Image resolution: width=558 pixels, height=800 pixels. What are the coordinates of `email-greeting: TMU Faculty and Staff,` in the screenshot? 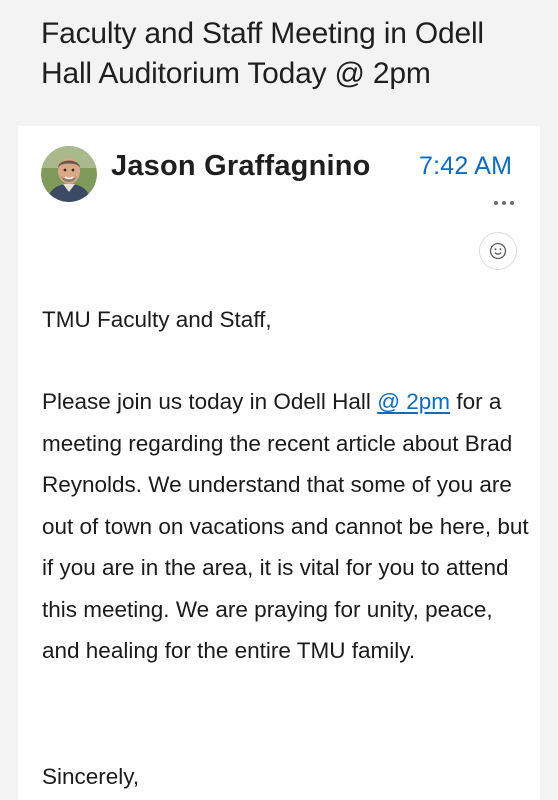 It's located at (157, 319).